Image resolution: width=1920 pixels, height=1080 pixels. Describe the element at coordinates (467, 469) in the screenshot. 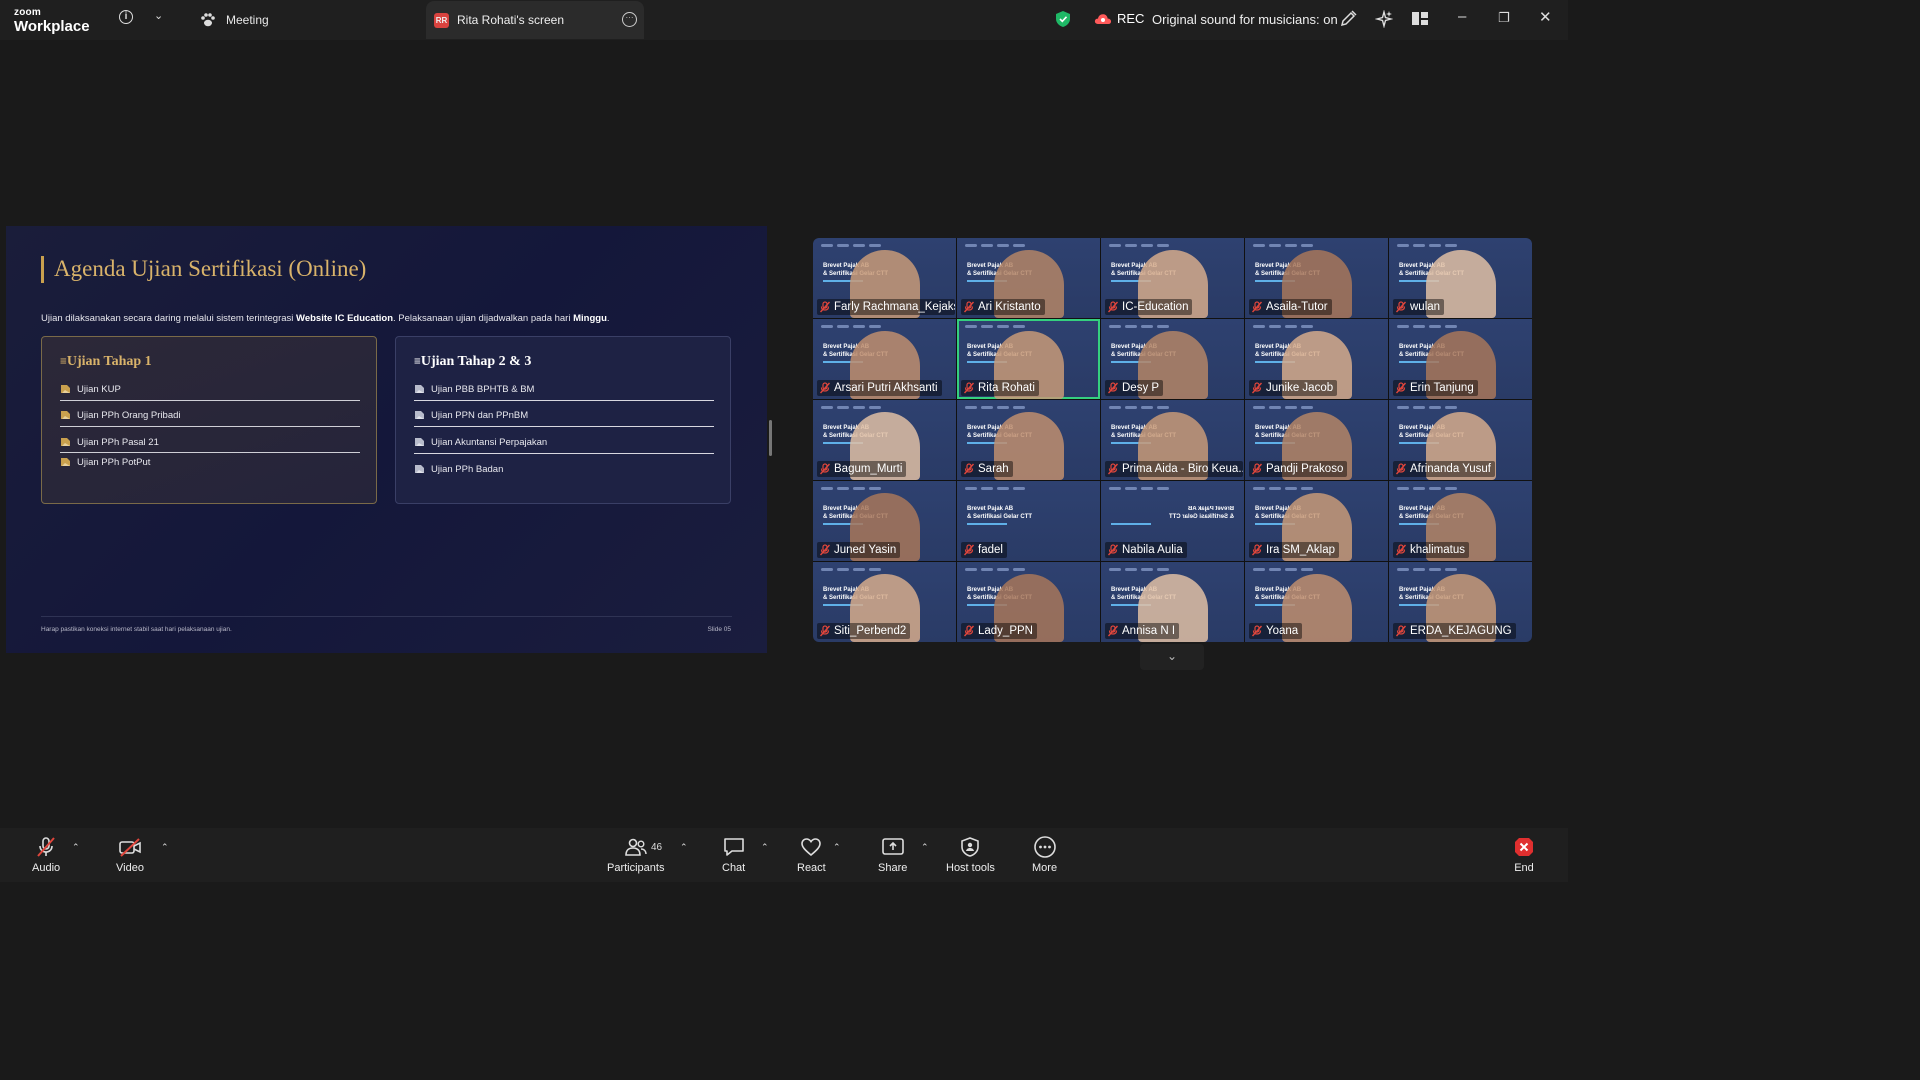

I see `list-item-label: Ujian PPh Badan` at that location.